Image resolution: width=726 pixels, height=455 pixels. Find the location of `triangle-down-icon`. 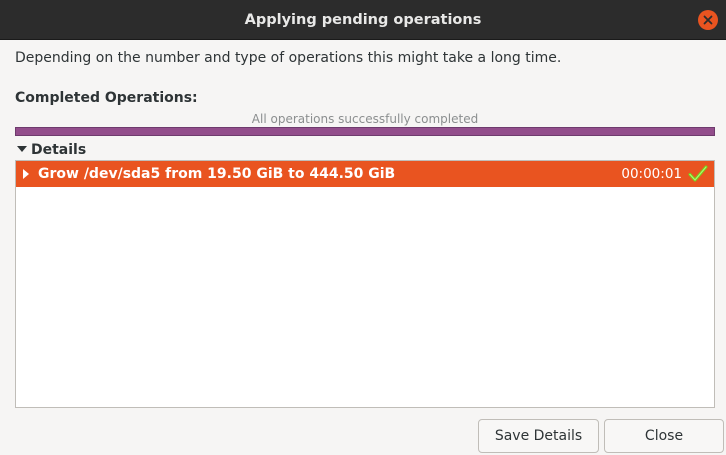

triangle-down-icon is located at coordinates (22, 149).